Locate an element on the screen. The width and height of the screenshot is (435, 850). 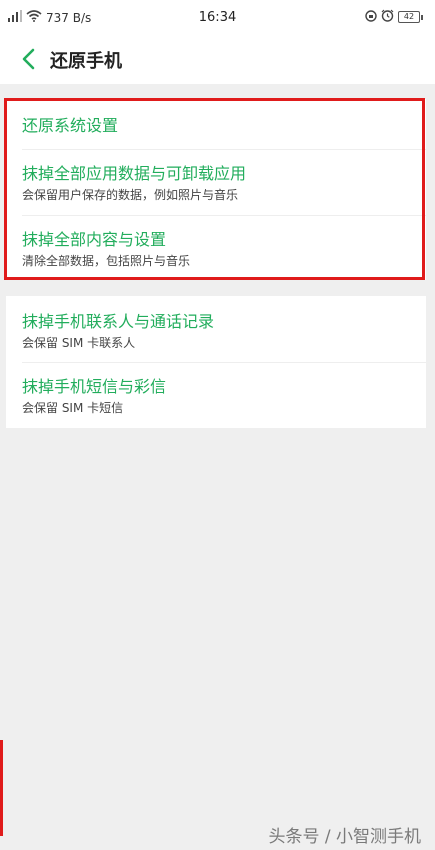
status-bar: 737 B/s 16:34 42 is located at coordinates (217, 18).